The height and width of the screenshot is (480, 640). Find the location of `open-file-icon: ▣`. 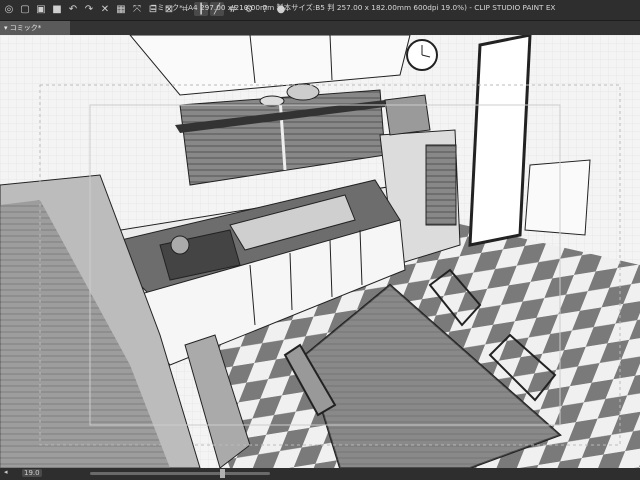

open-file-icon: ▣ is located at coordinates (41, 9).